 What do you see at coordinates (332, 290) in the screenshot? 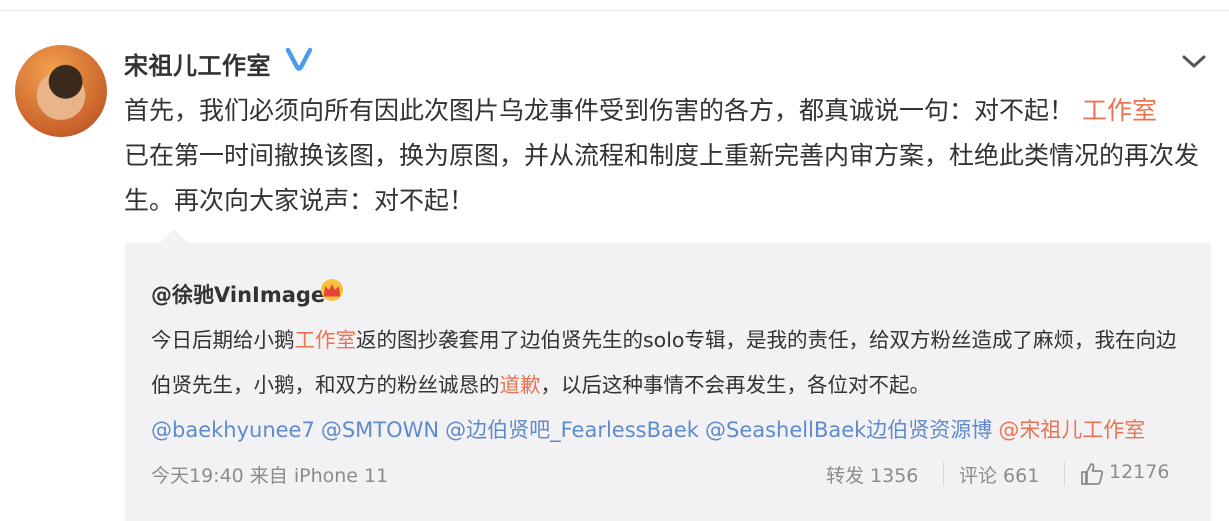
I see `crown-icon` at bounding box center [332, 290].